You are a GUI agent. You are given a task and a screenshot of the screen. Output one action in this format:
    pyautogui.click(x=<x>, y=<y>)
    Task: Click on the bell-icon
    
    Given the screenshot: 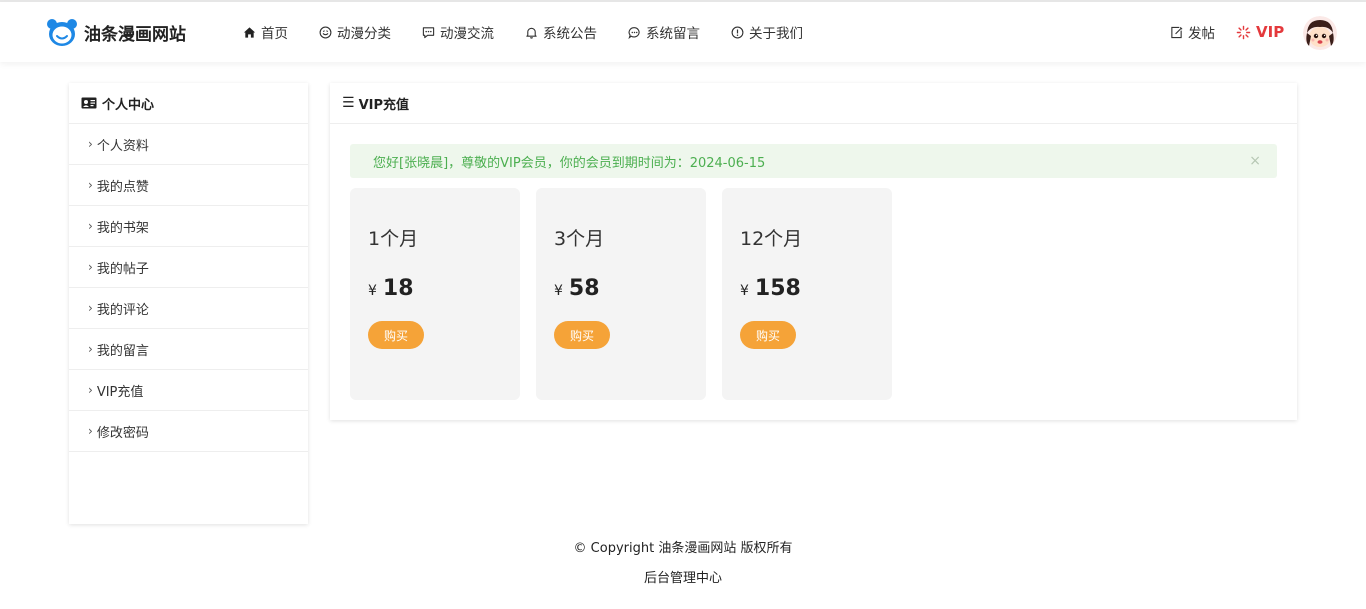 What is the action you would take?
    pyautogui.click(x=531, y=32)
    